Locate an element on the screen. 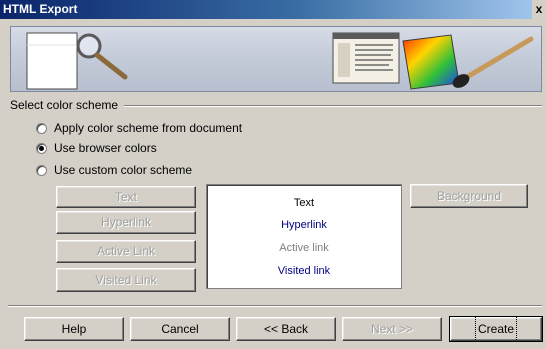 The width and height of the screenshot is (546, 349). create-button: Create is located at coordinates (496, 329).